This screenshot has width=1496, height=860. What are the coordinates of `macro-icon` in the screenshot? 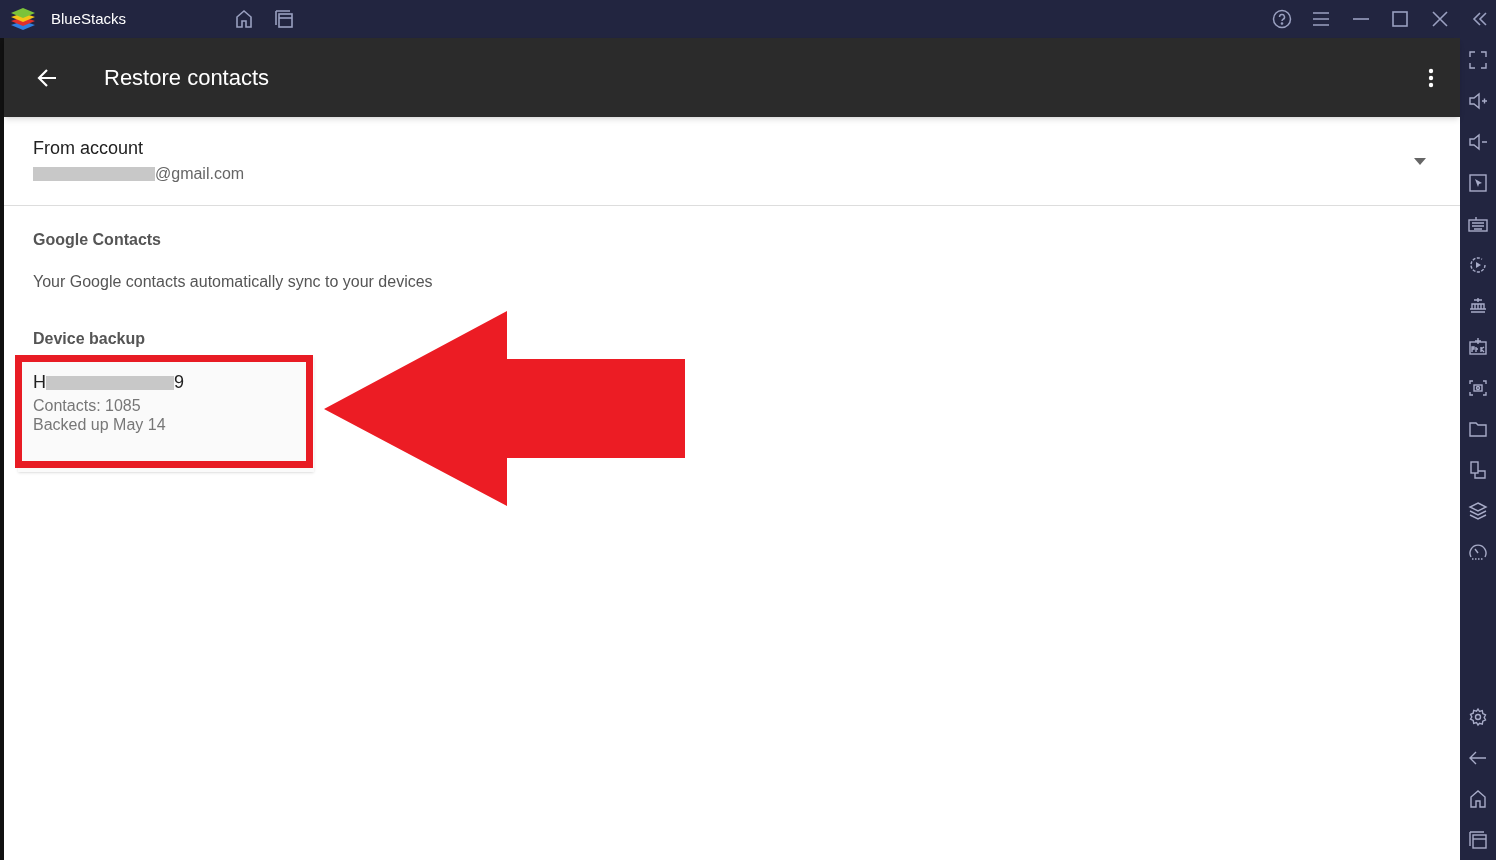 It's located at (1478, 306).